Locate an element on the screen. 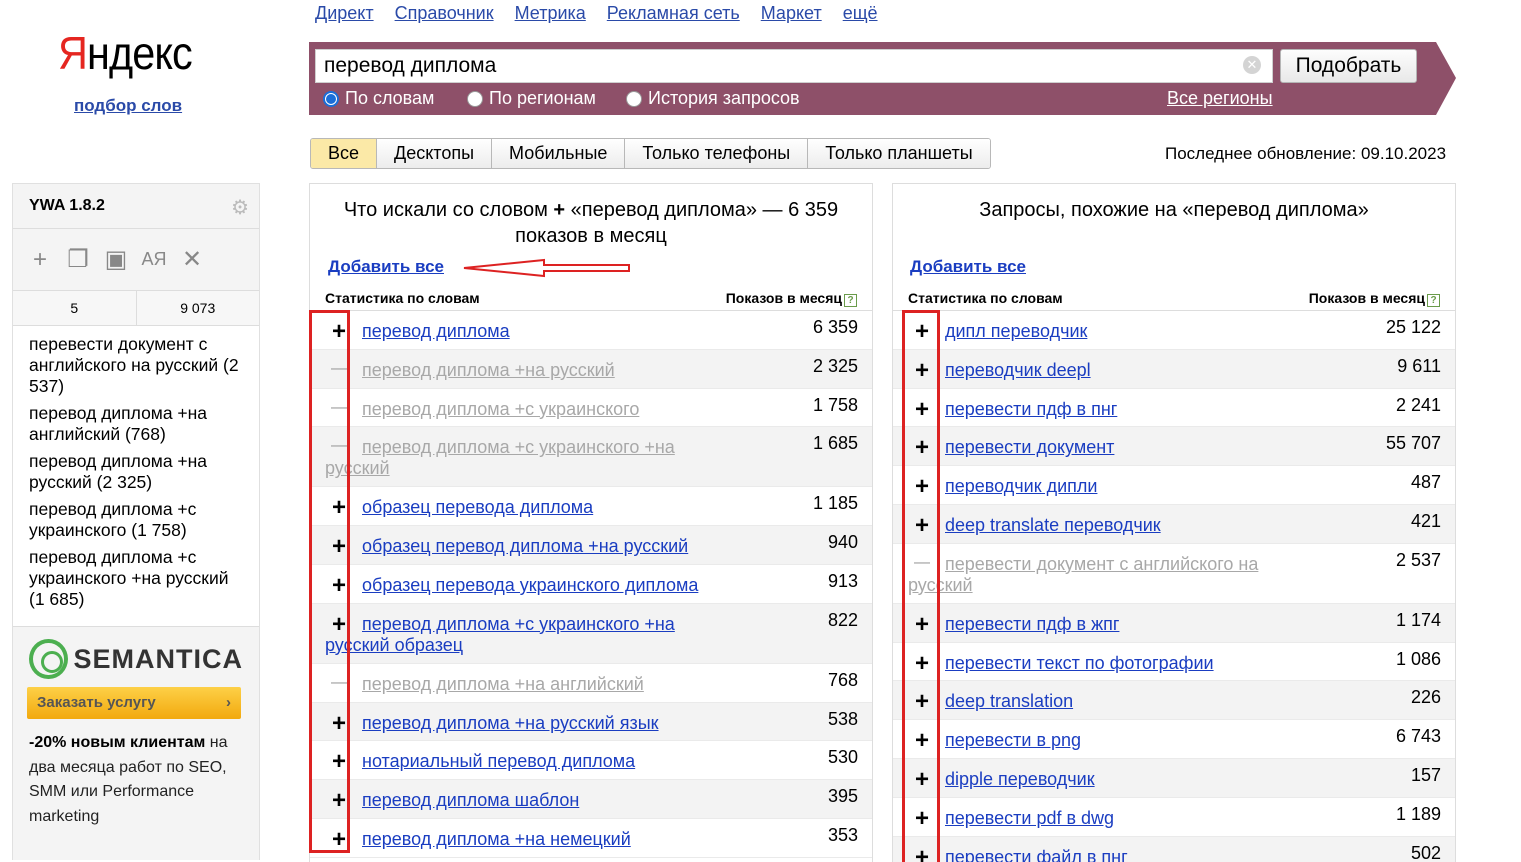 The height and width of the screenshot is (862, 1521). close-icon: ✕ is located at coordinates (192, 259).